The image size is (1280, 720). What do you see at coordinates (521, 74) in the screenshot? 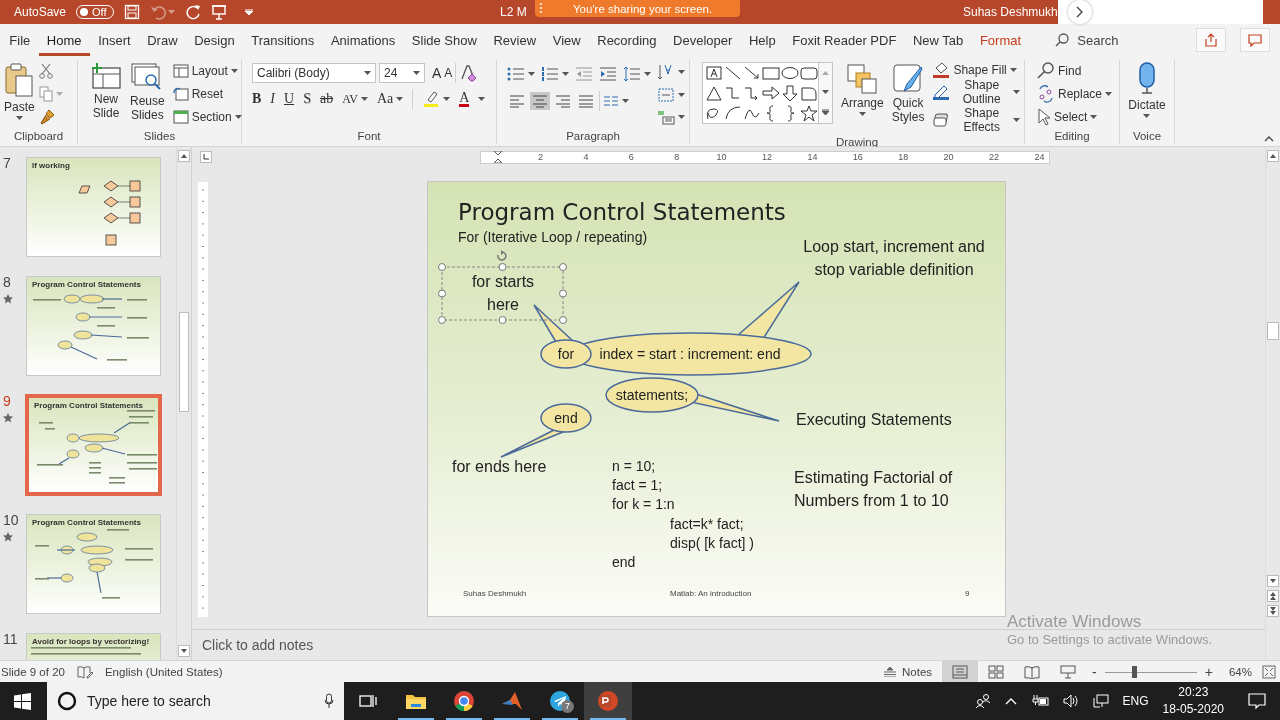
I see `bullets-button` at bounding box center [521, 74].